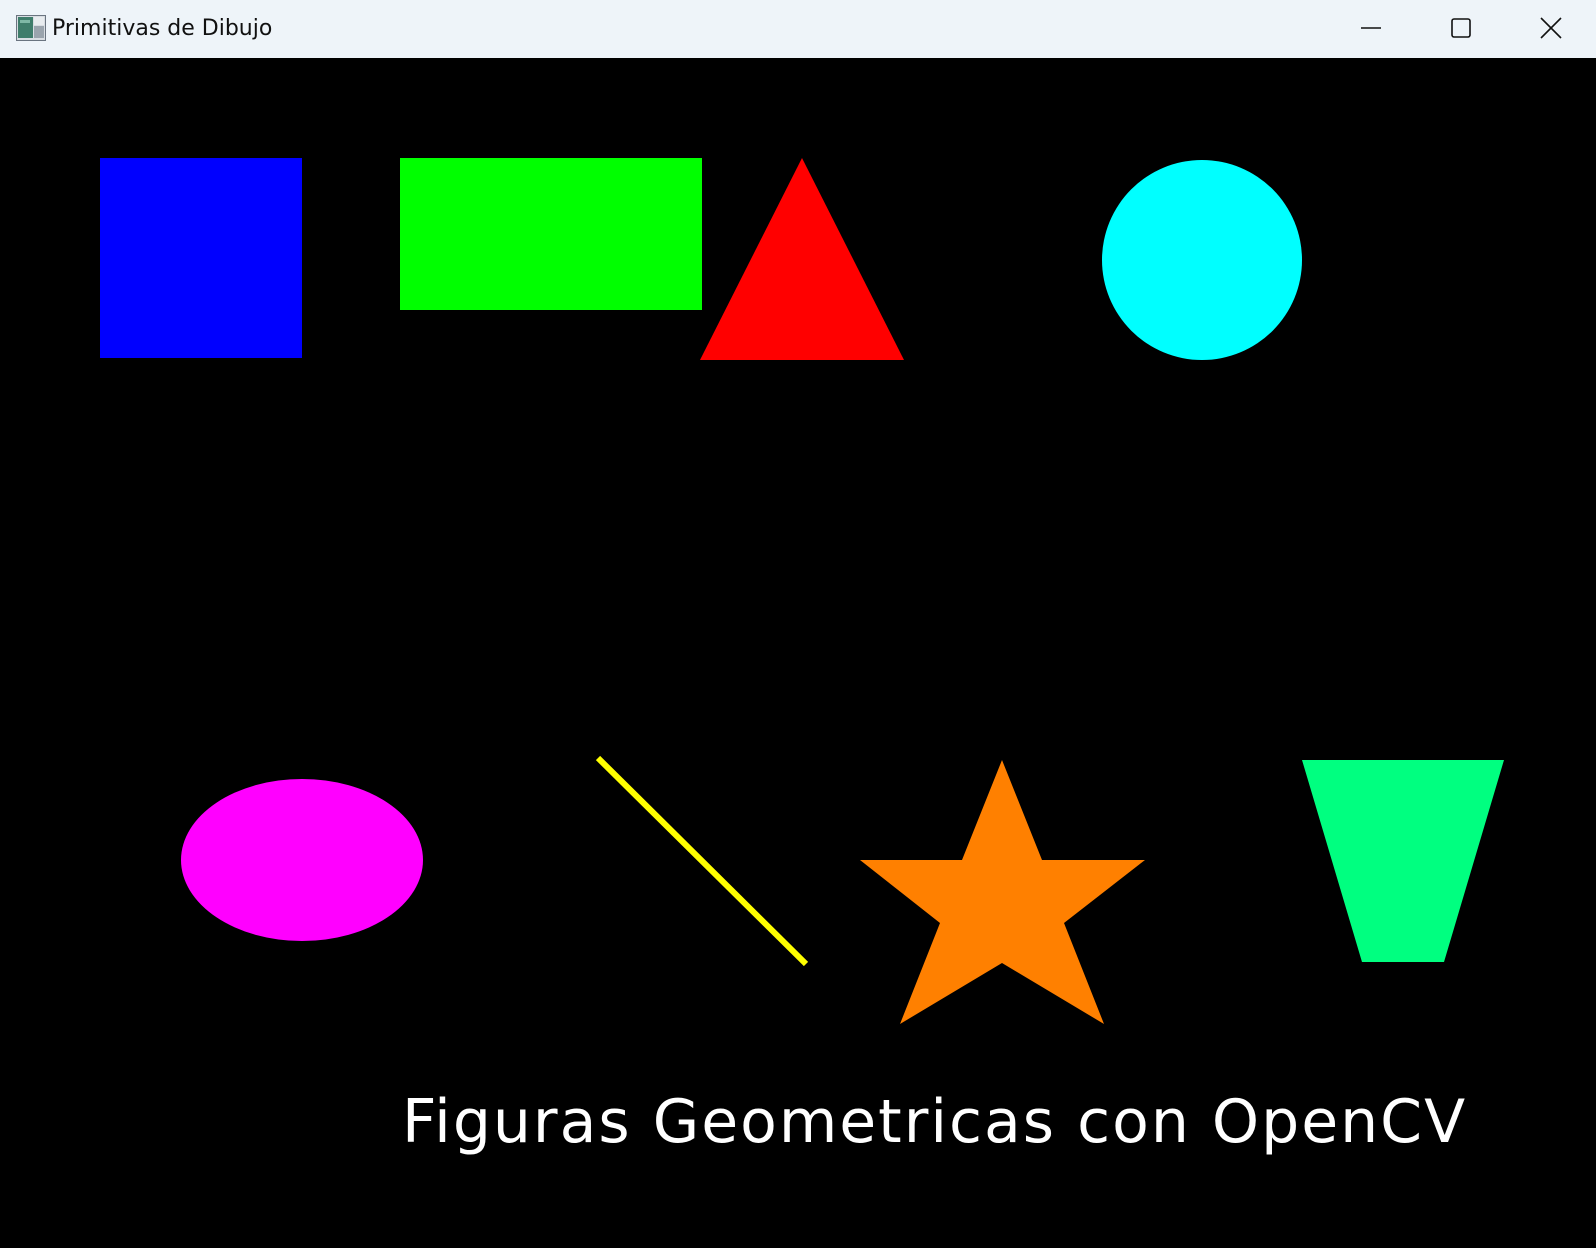 The width and height of the screenshot is (1596, 1248). Describe the element at coordinates (934, 1122) in the screenshot. I see `canvas-caption: Figuras Geometricas con OpenCV` at that location.